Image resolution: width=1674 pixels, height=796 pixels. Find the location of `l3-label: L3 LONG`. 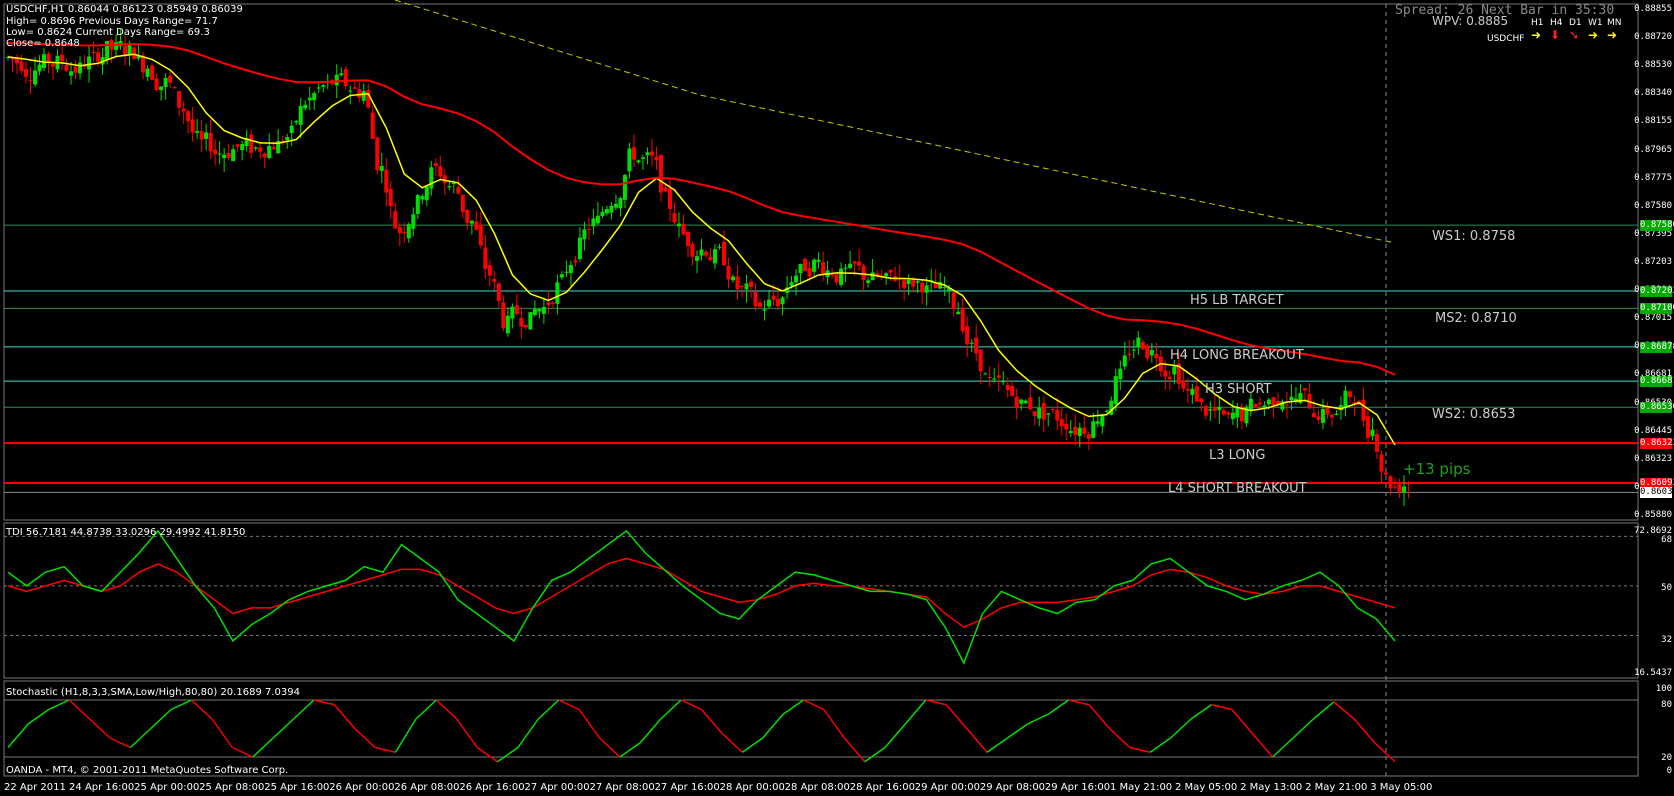

l3-label: L3 LONG is located at coordinates (1237, 455).